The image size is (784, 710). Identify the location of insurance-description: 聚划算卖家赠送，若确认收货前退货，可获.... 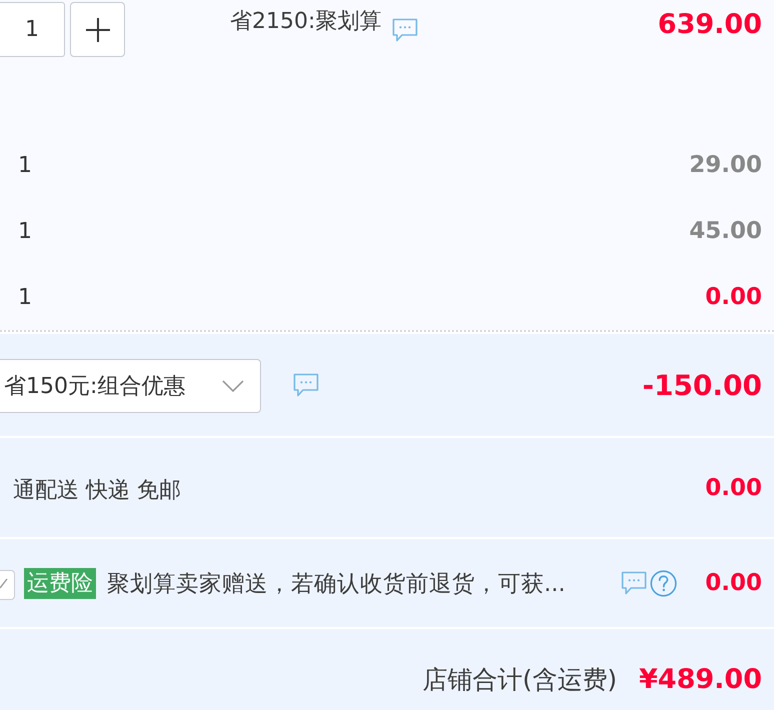
(336, 584).